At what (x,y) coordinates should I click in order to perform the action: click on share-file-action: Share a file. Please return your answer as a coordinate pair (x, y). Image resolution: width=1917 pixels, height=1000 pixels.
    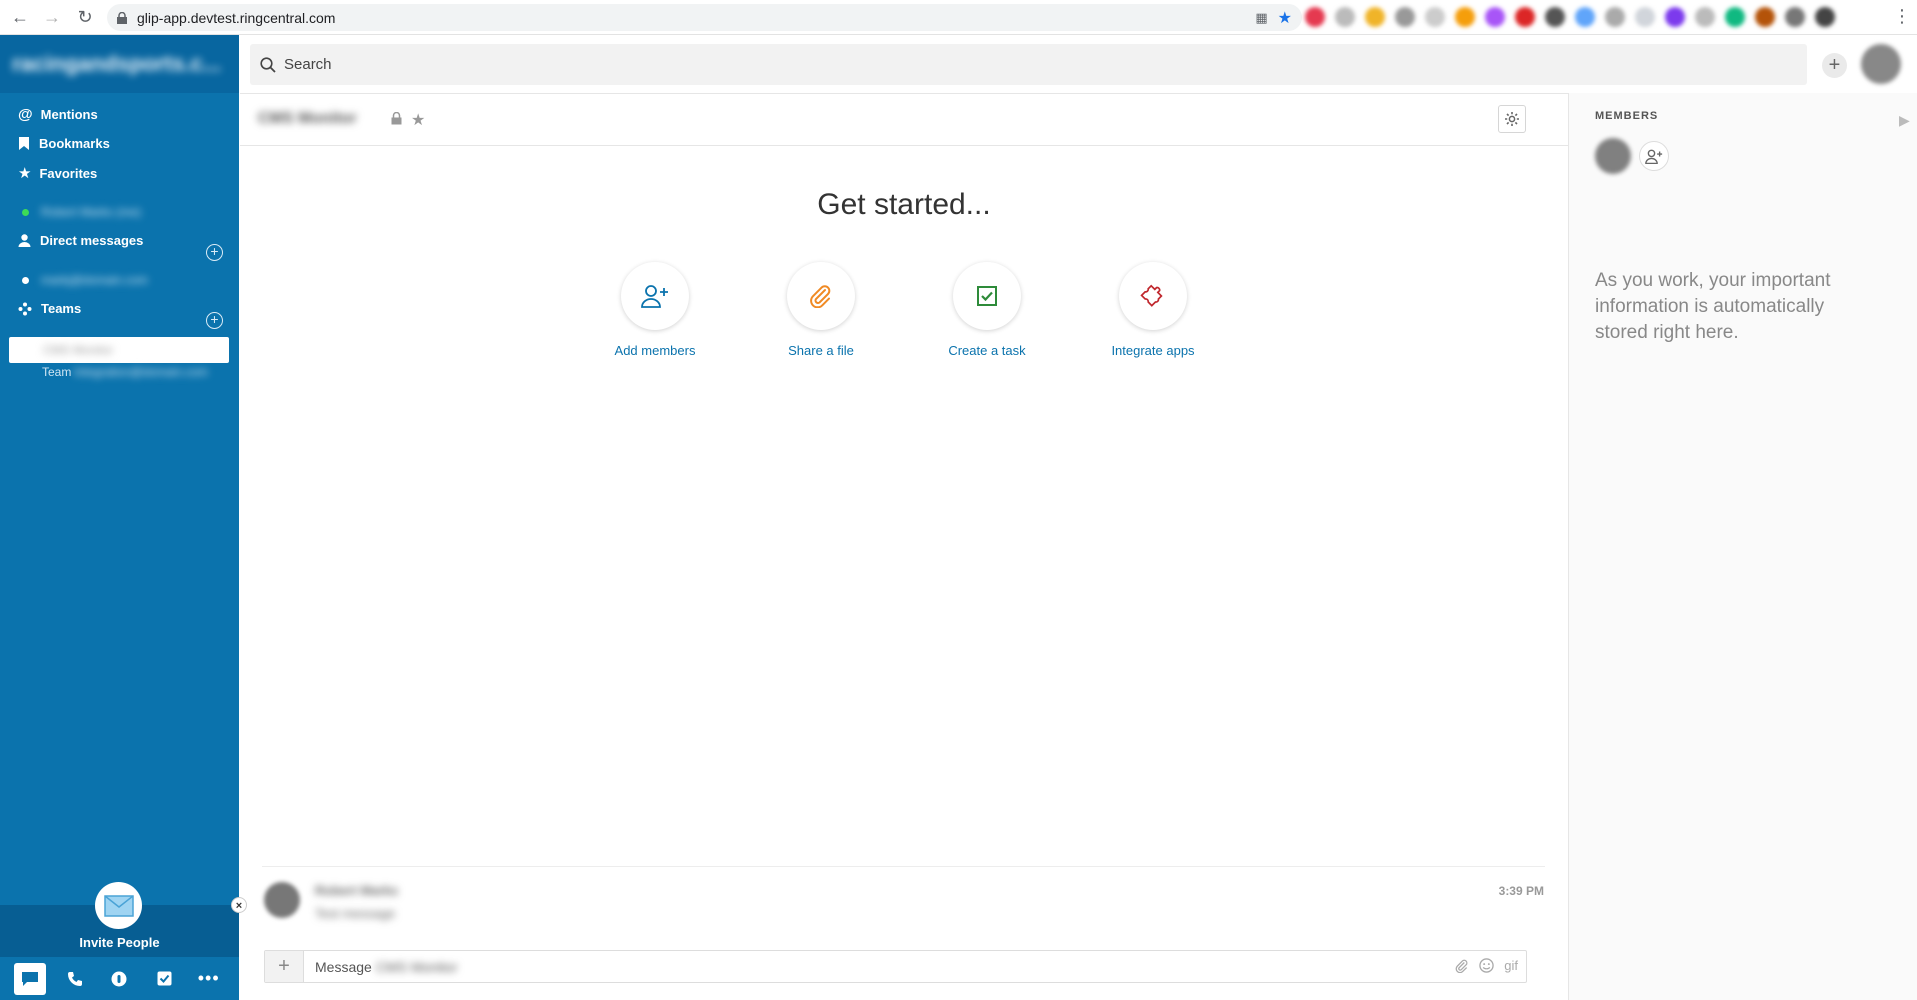
    Looking at the image, I should click on (821, 310).